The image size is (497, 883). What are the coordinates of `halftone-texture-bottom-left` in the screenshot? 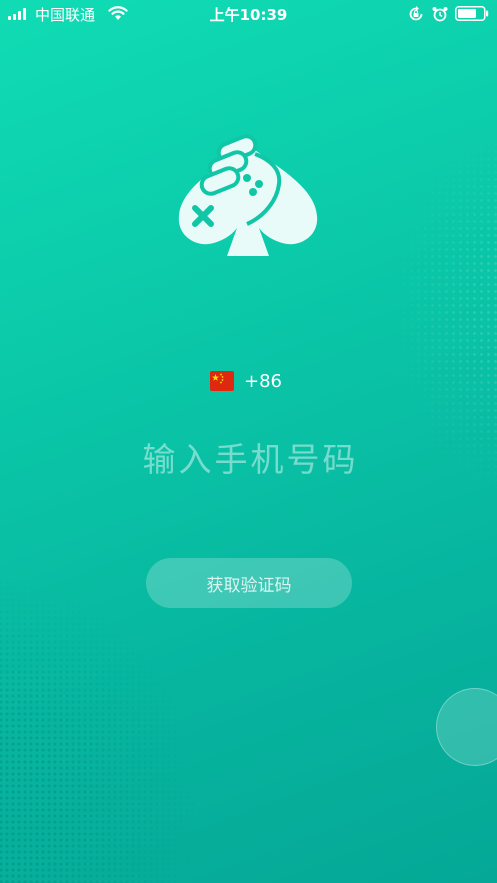 It's located at (100, 728).